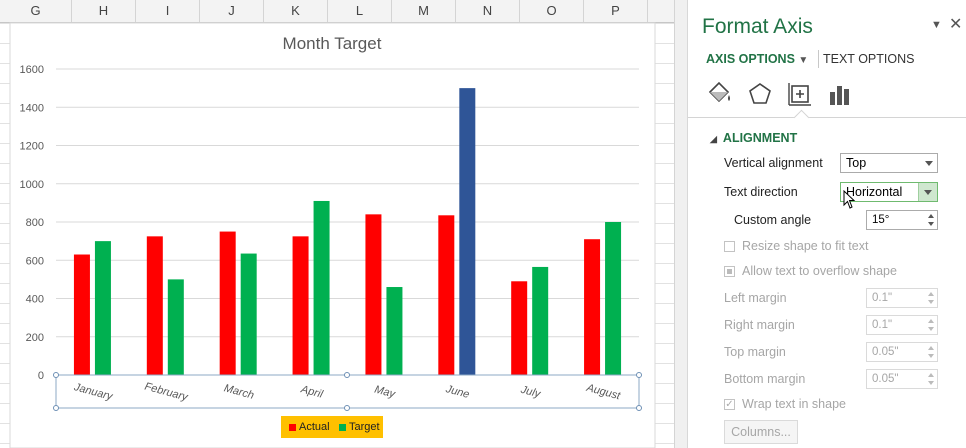  What do you see at coordinates (613, 298) in the screenshot?
I see `bar-target-august` at bounding box center [613, 298].